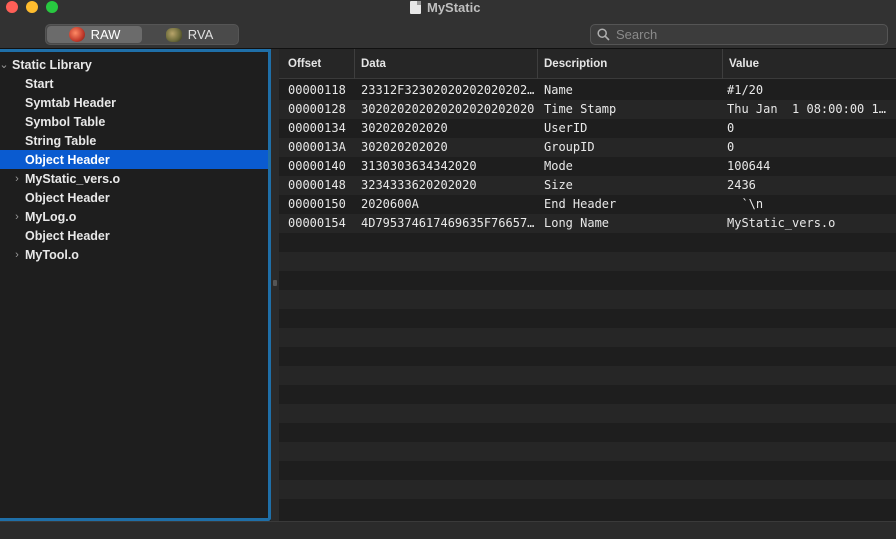 This screenshot has height=539, width=896. What do you see at coordinates (317, 185) in the screenshot?
I see `cell-offset: 00000148` at bounding box center [317, 185].